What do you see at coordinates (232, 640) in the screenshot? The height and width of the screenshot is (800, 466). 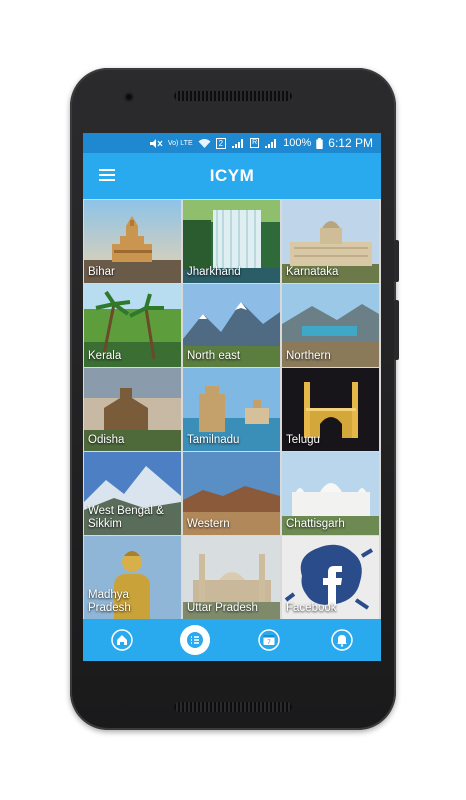 I see `bottom-navigation: 7` at bounding box center [232, 640].